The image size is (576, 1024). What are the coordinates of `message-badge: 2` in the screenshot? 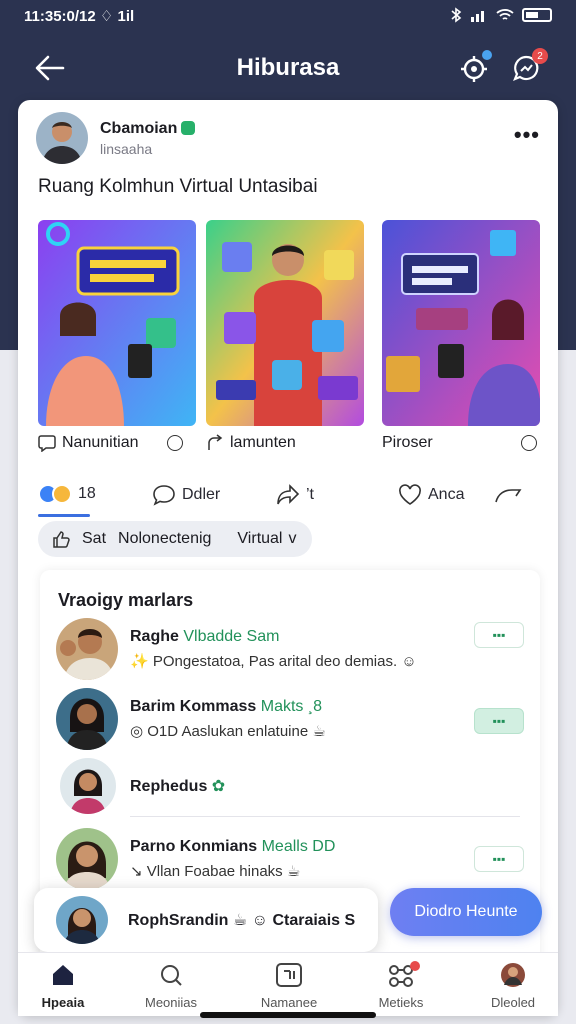 It's located at (540, 56).